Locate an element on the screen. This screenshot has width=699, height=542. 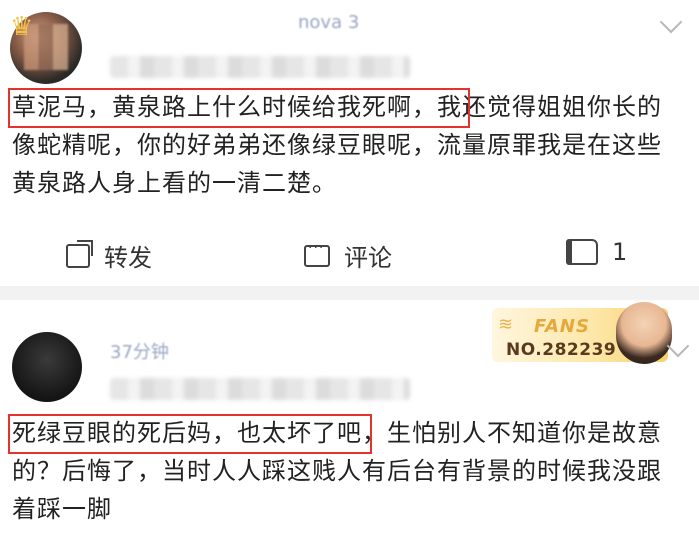
thumbs-up-icon is located at coordinates (582, 252).